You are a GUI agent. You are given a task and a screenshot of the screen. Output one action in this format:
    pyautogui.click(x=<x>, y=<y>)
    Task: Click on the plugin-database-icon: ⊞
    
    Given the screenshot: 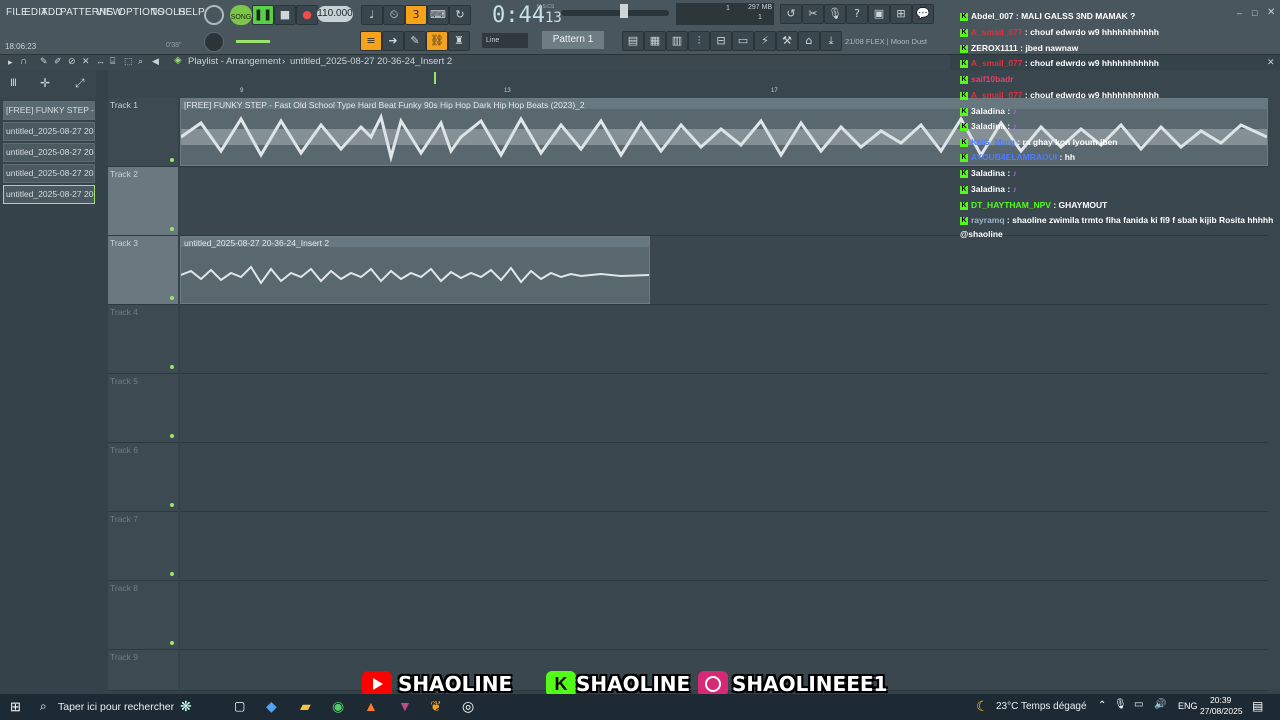 What is the action you would take?
    pyautogui.click(x=901, y=14)
    